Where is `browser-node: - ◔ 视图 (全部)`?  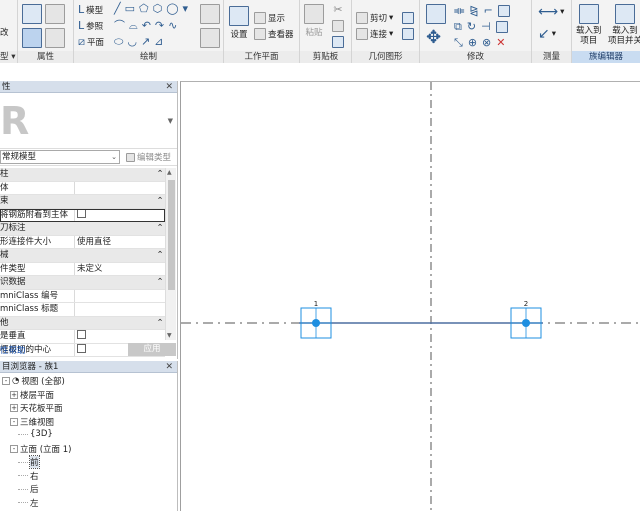 browser-node: - ◔ 视图 (全部) is located at coordinates (33, 381).